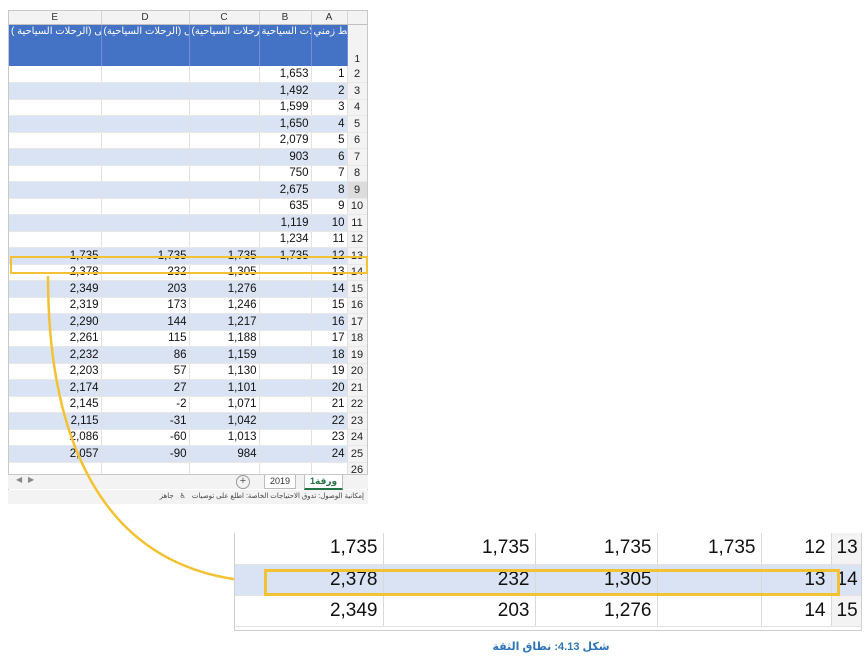  I want to click on row-number: 22, so click(357, 404).